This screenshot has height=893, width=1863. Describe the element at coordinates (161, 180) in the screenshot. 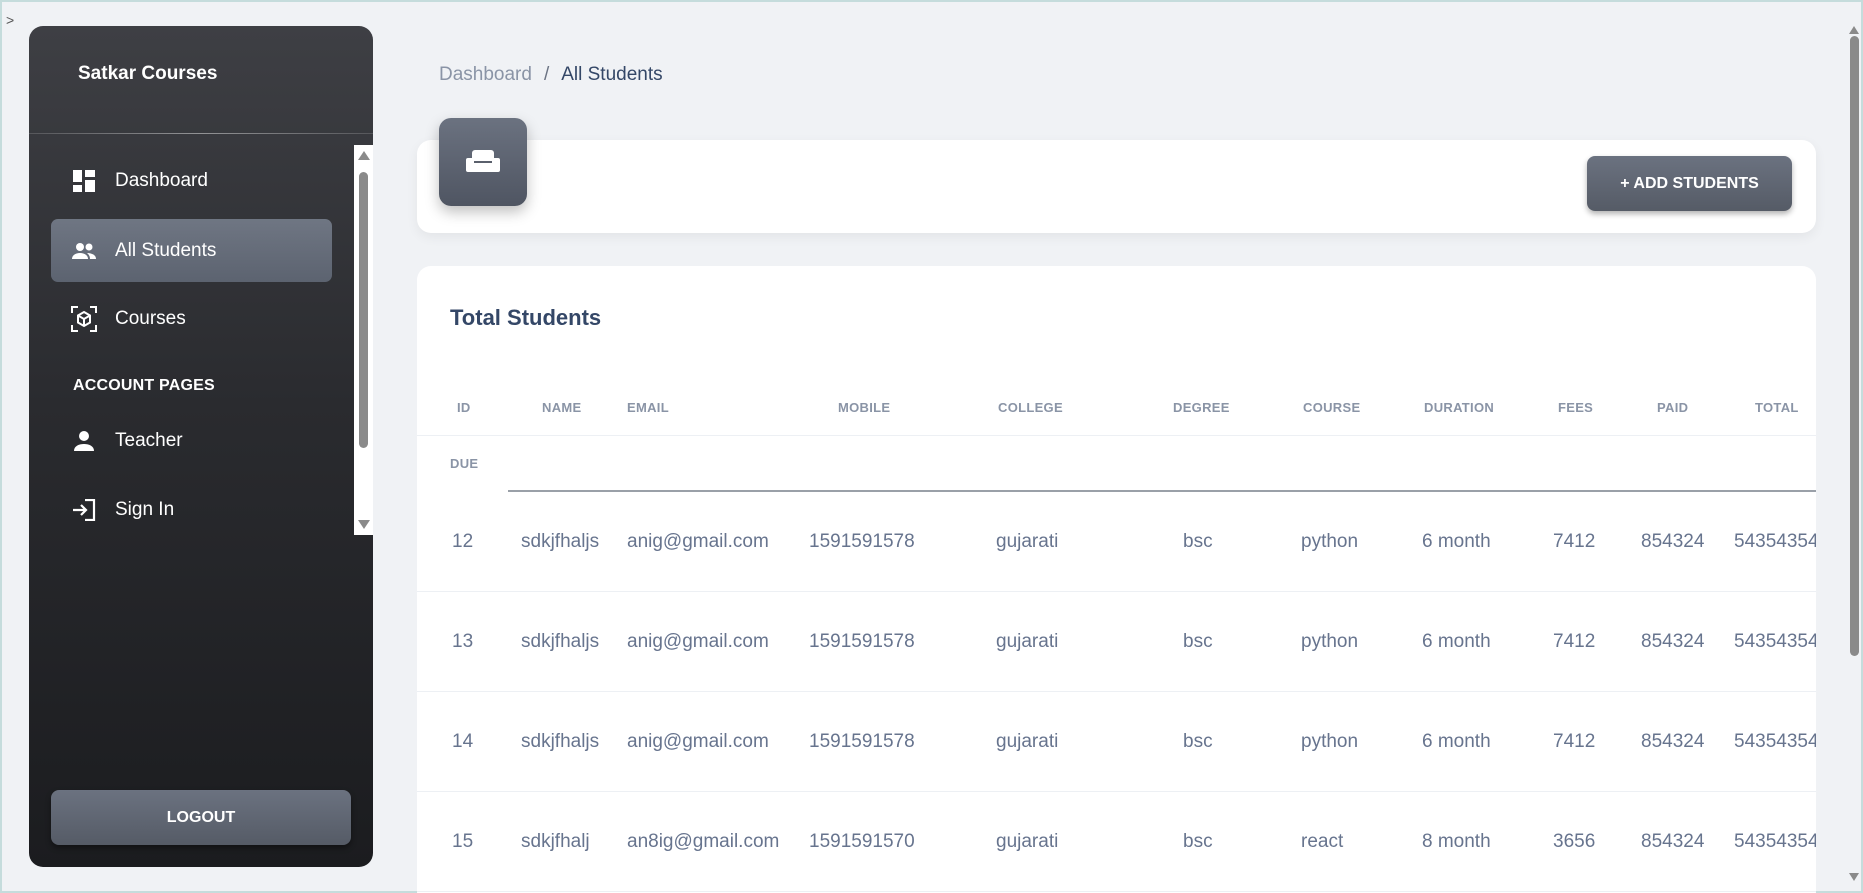

I see `sidebar-item-label: Dashboard` at that location.